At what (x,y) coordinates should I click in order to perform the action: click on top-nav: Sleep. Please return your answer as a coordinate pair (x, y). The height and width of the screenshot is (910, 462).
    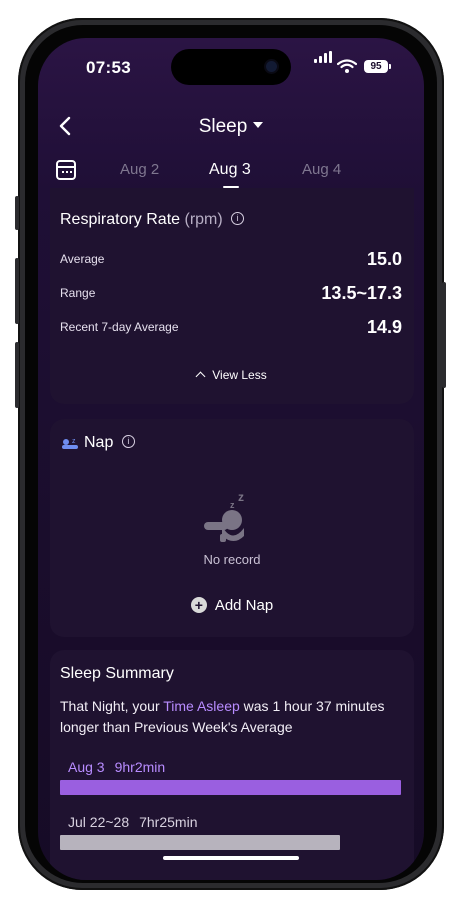
    Looking at the image, I should click on (231, 128).